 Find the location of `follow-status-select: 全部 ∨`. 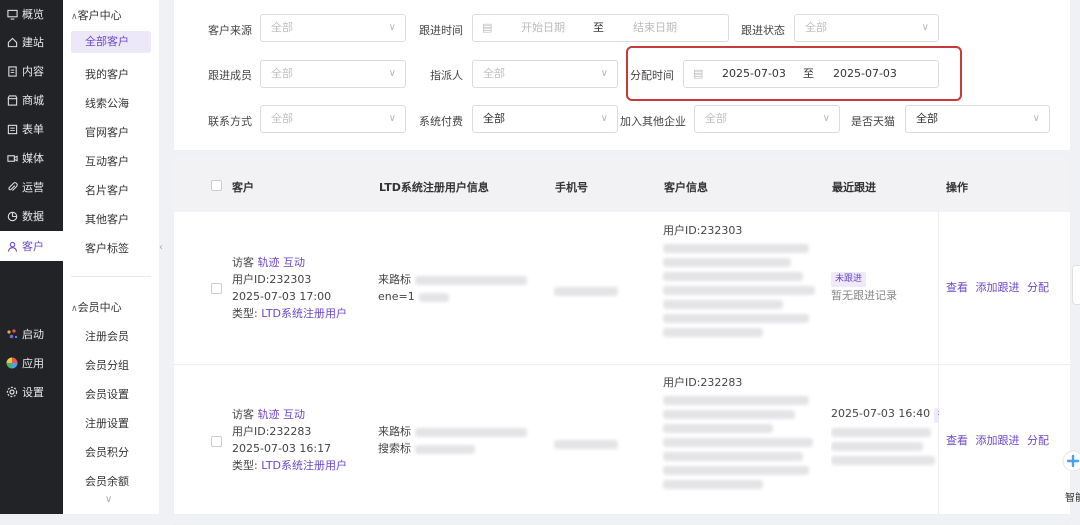

follow-status-select: 全部 ∨ is located at coordinates (866, 28).